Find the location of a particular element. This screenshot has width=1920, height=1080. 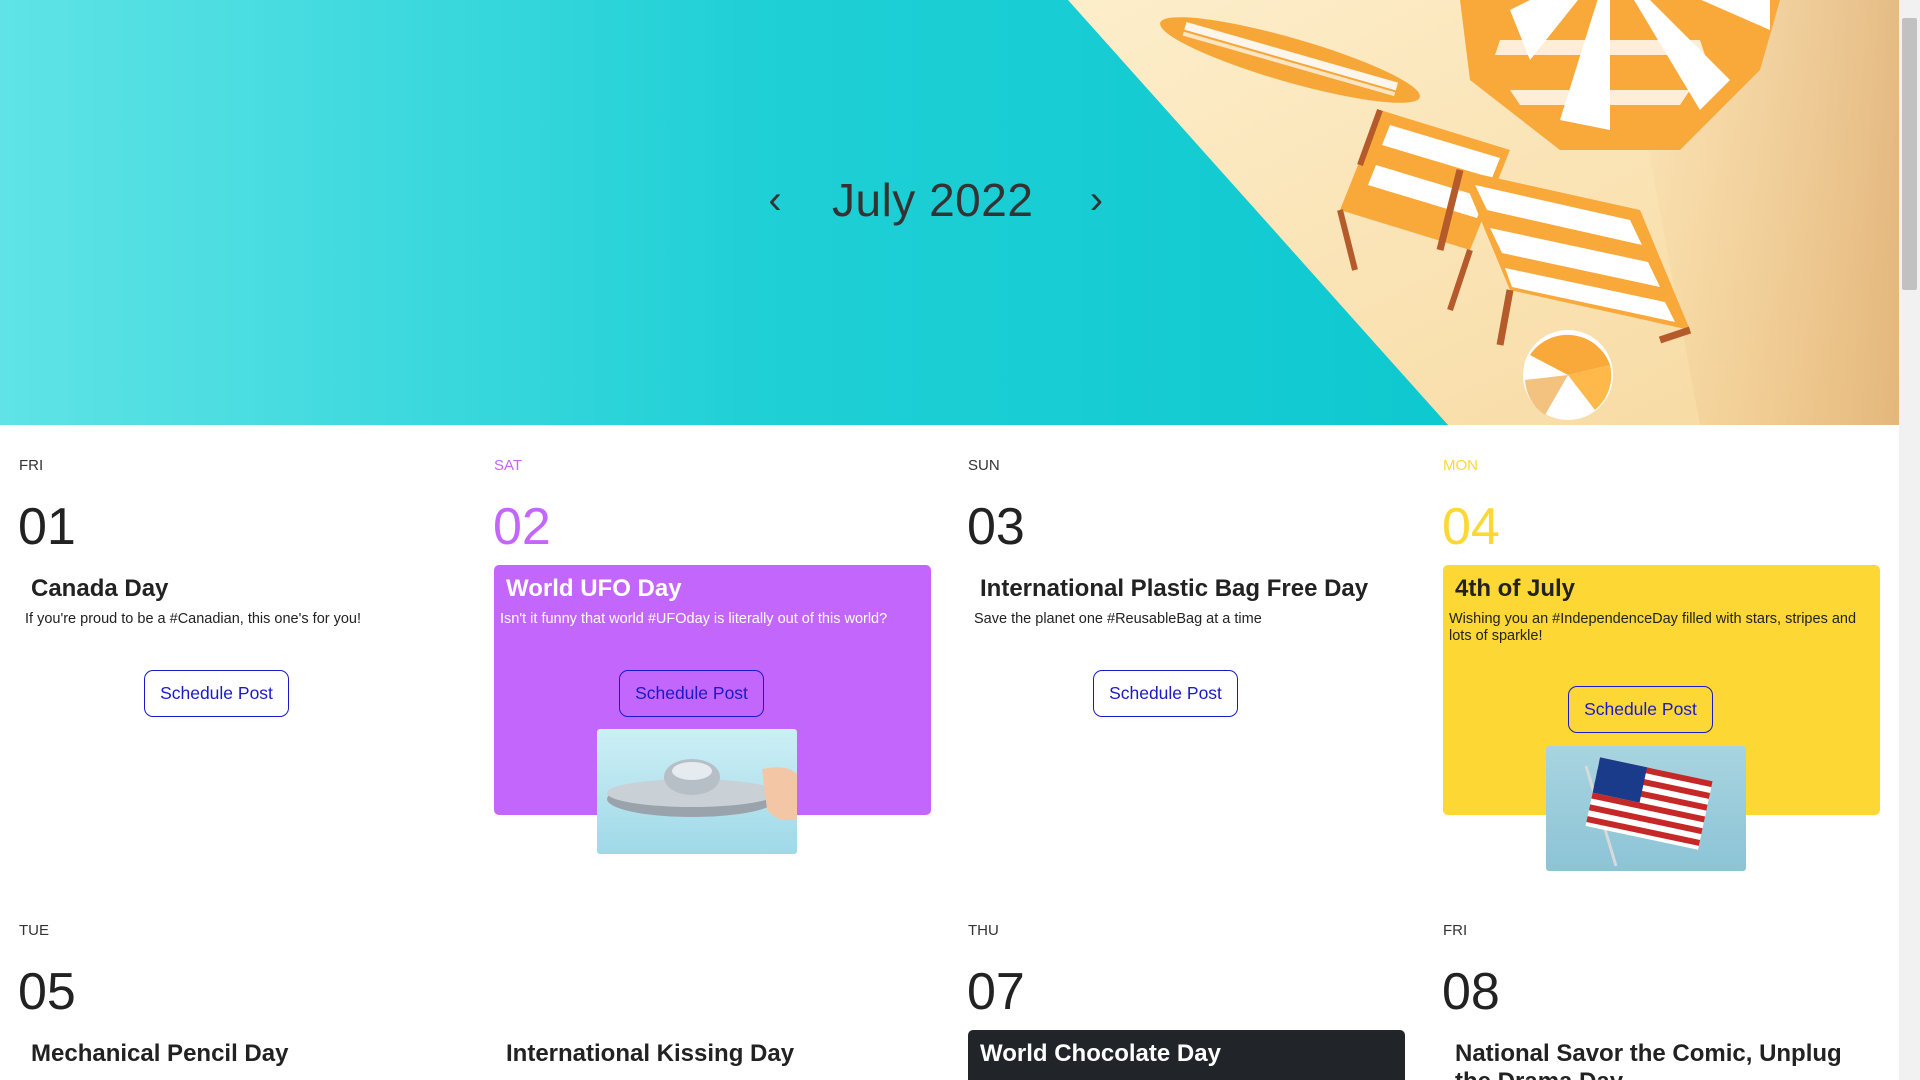

event-title: World UFO Day is located at coordinates (594, 588).